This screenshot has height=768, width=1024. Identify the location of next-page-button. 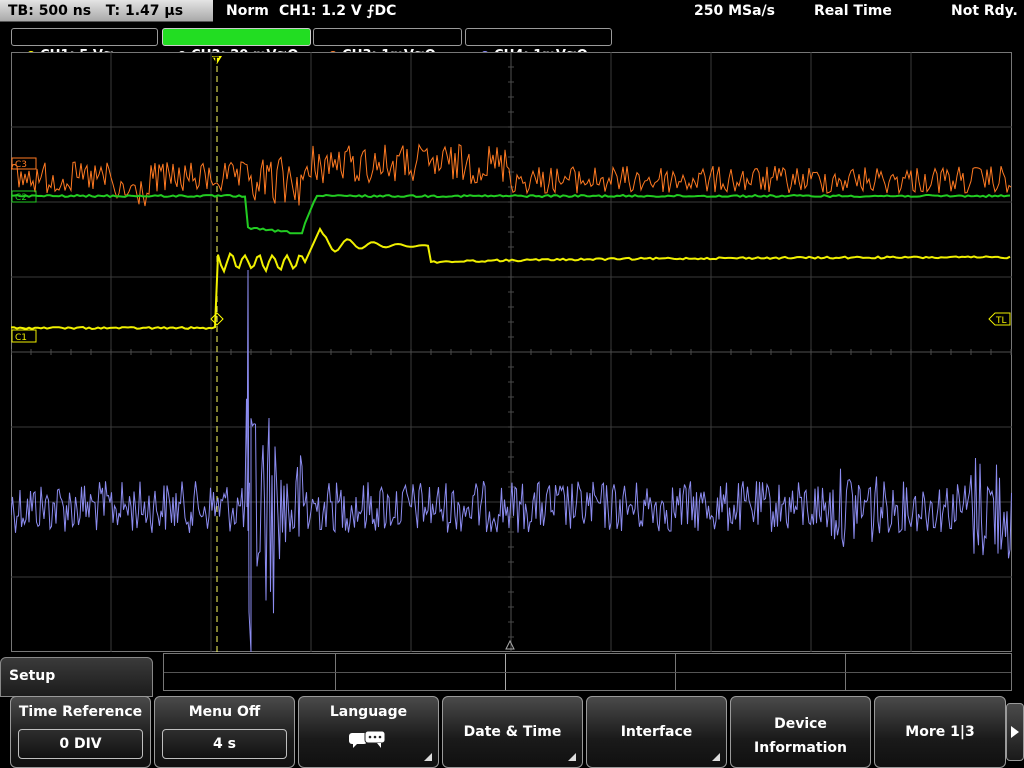
(1015, 732).